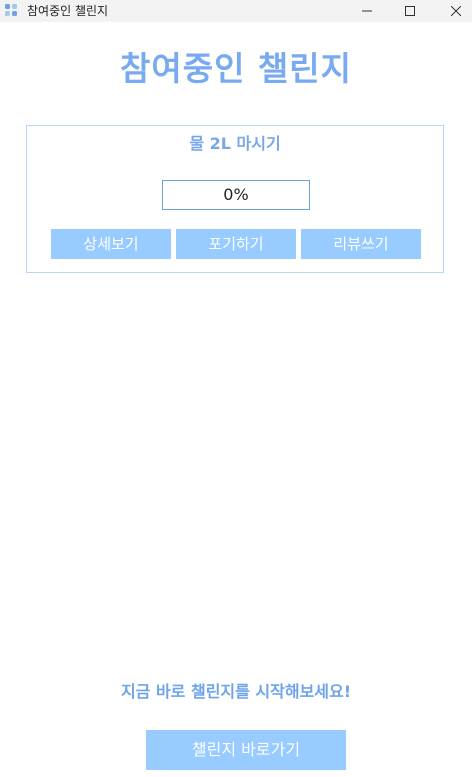  I want to click on review-button: 리뷰쓰기, so click(361, 244).